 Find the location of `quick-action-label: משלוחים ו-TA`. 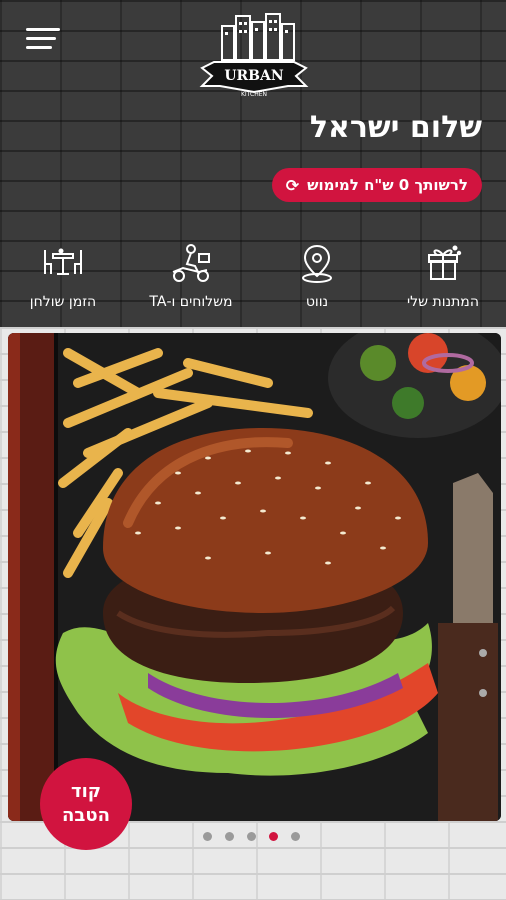

quick-action-label: משלוחים ו-TA is located at coordinates (191, 302).